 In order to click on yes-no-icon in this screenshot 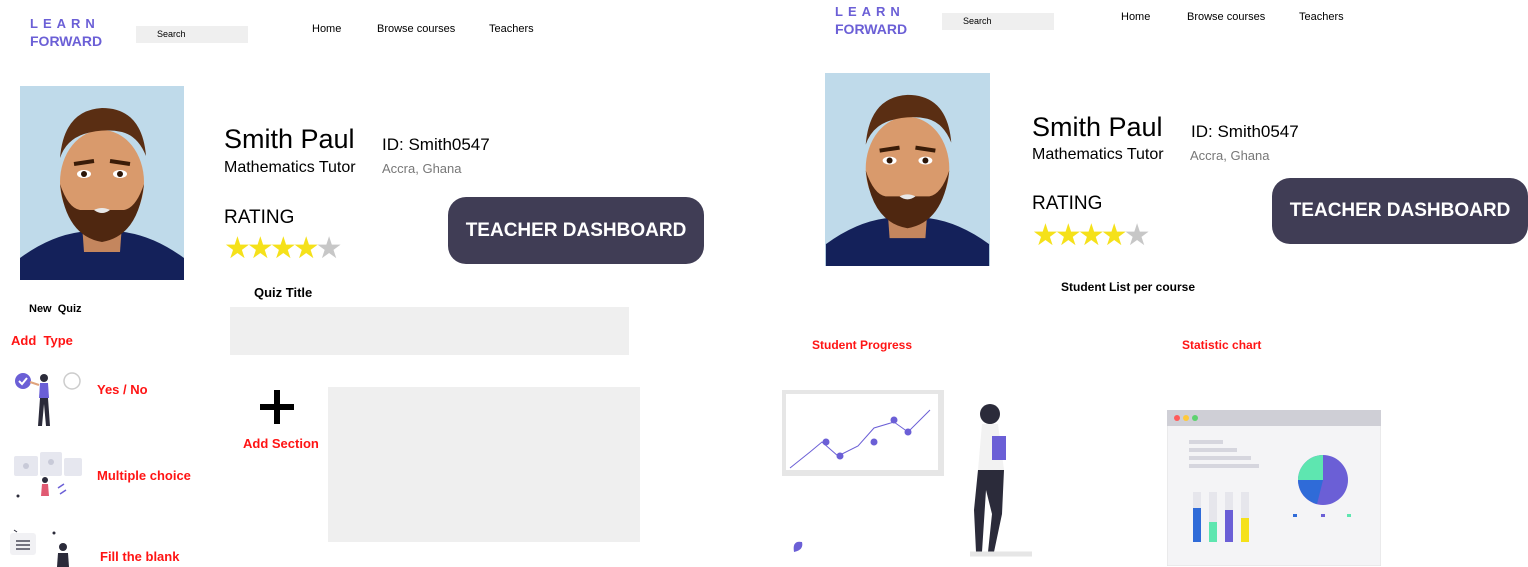, I will do `click(48, 399)`.